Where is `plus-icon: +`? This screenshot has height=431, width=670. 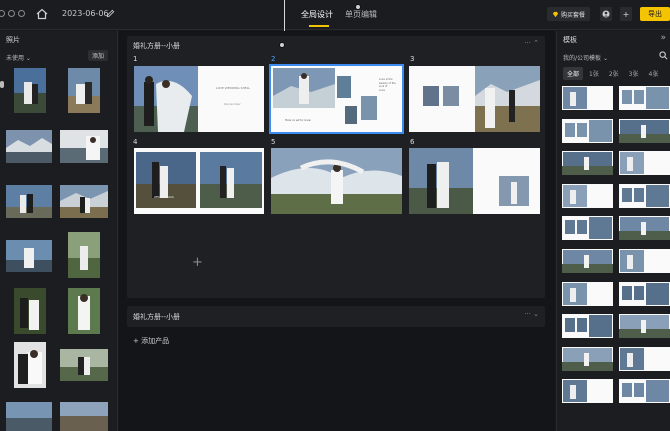
plus-icon: + is located at coordinates (626, 14).